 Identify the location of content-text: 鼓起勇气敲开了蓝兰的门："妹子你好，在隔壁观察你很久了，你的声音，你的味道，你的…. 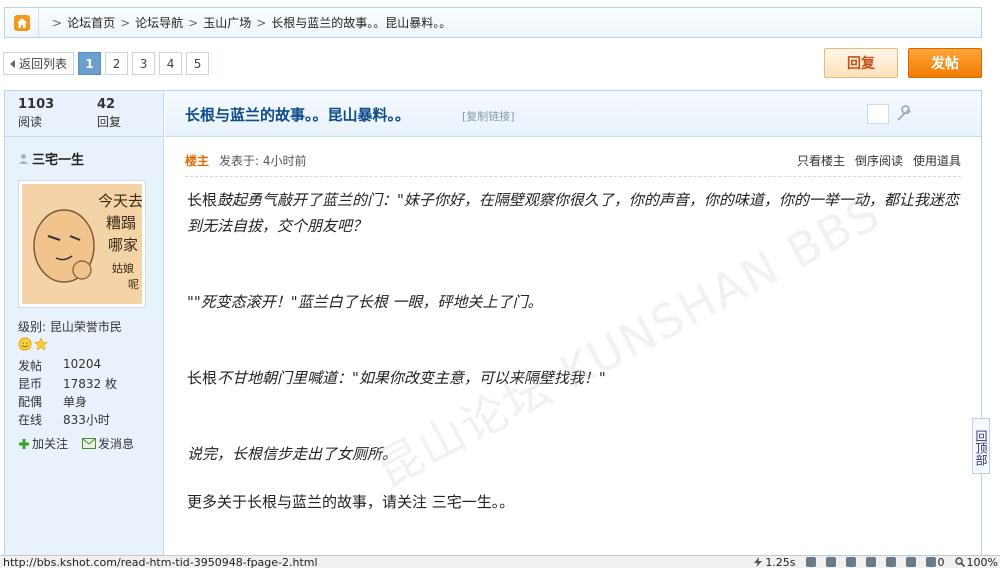
(573, 213).